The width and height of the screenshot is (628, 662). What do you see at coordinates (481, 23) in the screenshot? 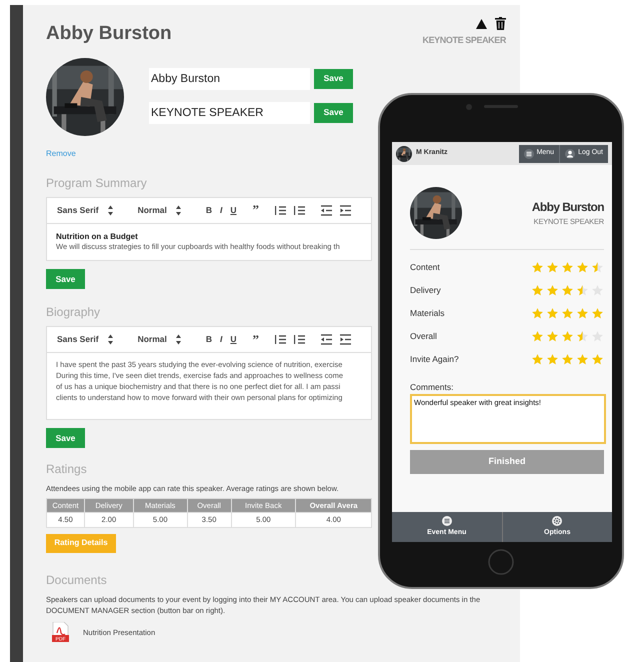
I see `up-arrow-icon` at bounding box center [481, 23].